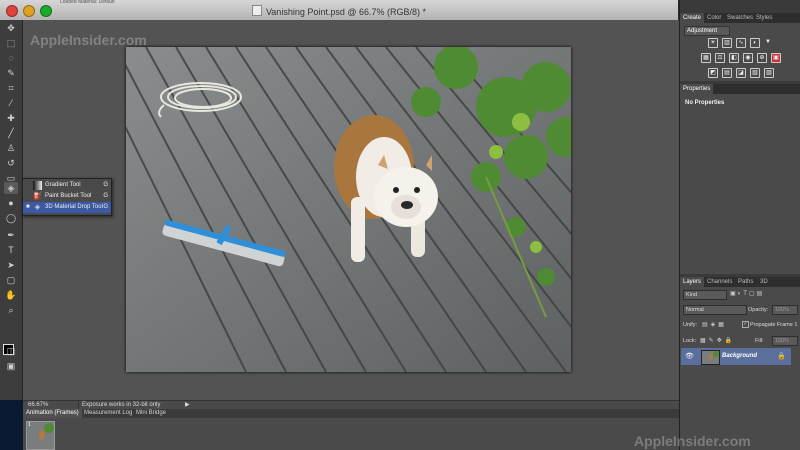  What do you see at coordinates (11, 118) in the screenshot?
I see `healing-icon: ✚` at bounding box center [11, 118].